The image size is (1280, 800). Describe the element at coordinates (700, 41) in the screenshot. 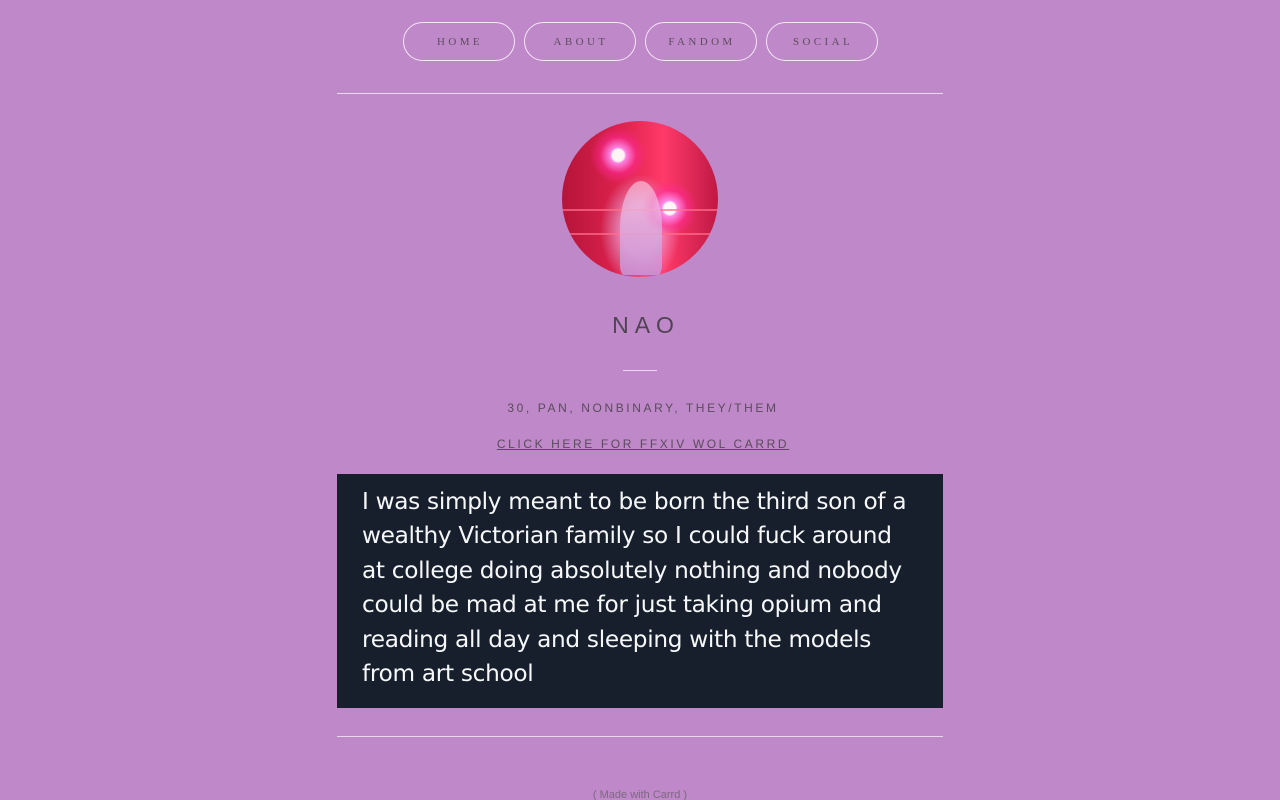

I see `nav-fandom-button: FANDOM` at that location.